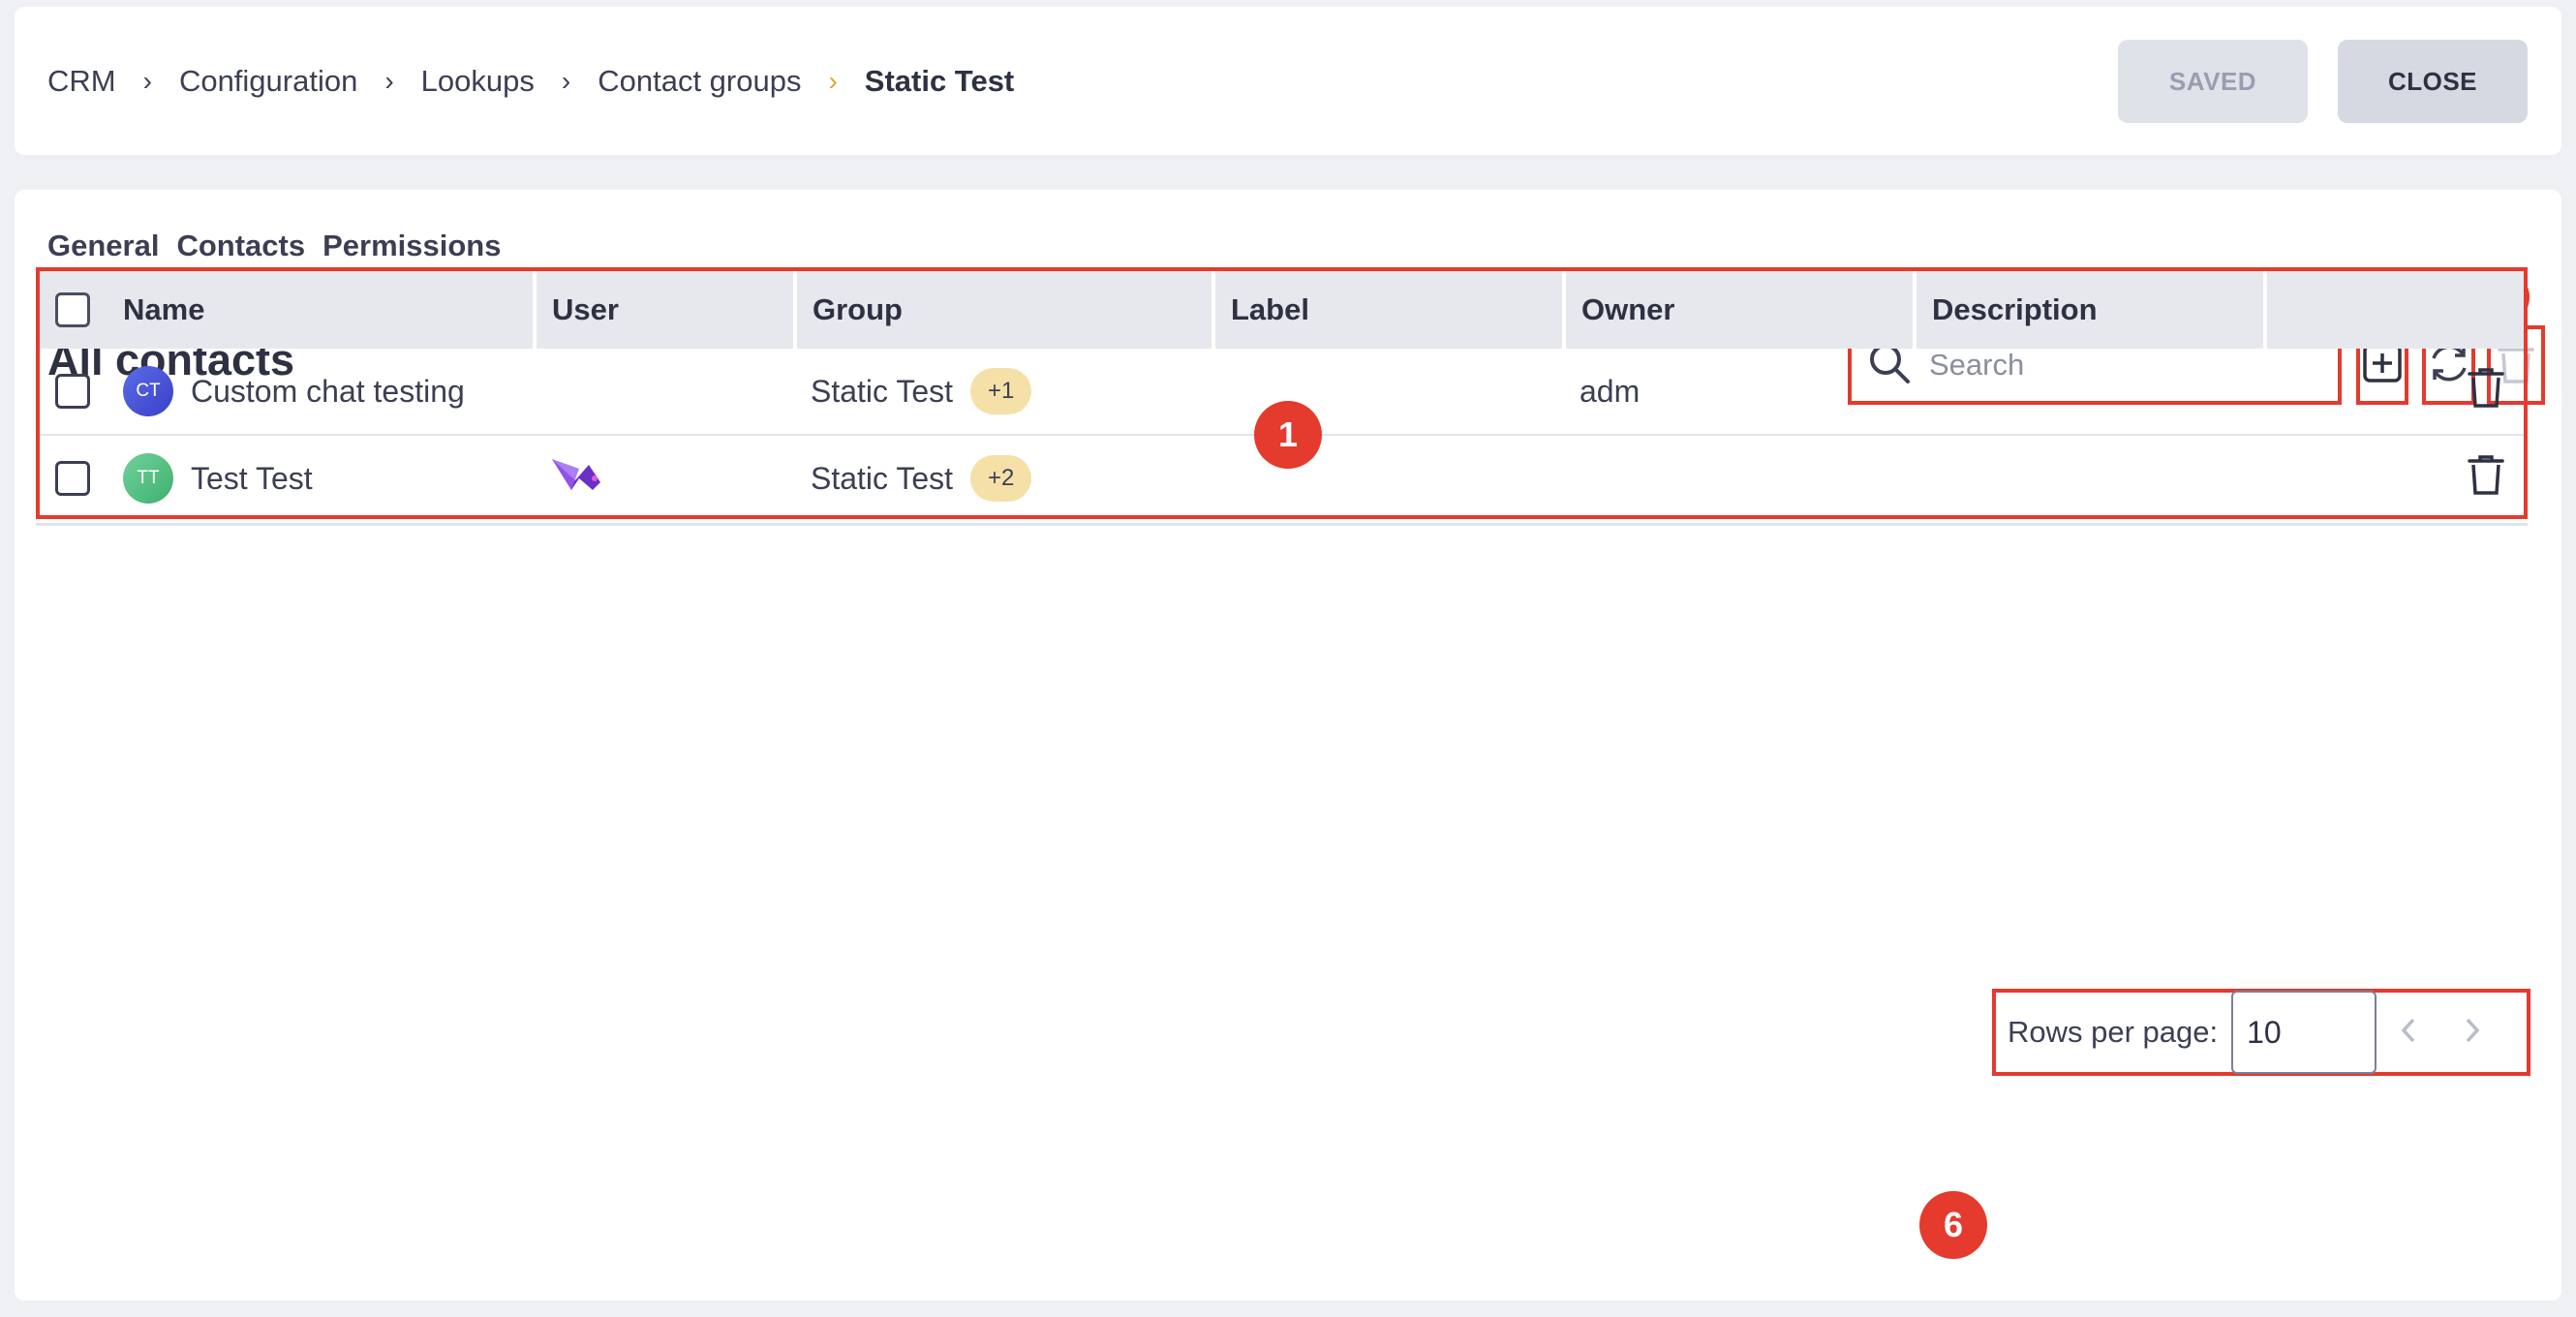 Image resolution: width=2576 pixels, height=1317 pixels. What do you see at coordinates (939, 80) in the screenshot?
I see `breadcrumb-current: Static Test` at bounding box center [939, 80].